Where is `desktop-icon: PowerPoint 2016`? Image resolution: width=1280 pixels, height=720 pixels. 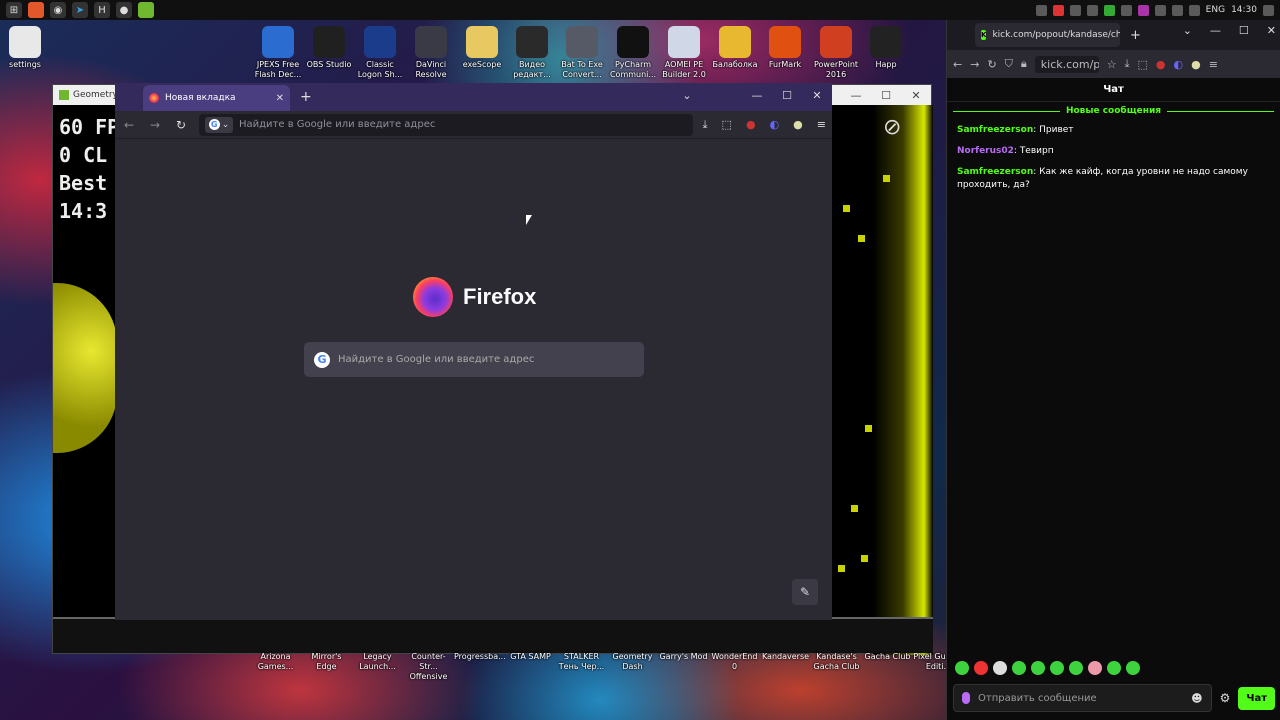
desktop-icon: PowerPoint 2016 is located at coordinates (836, 53).